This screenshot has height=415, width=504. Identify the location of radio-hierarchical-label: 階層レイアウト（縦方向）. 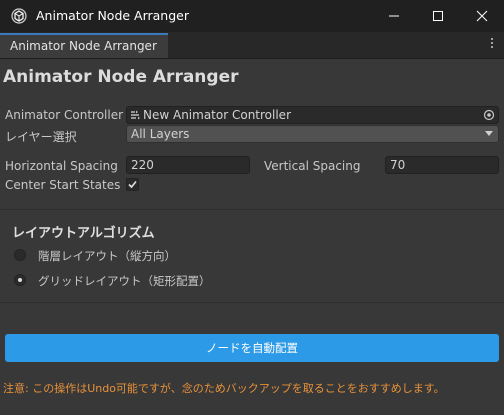
(107, 256).